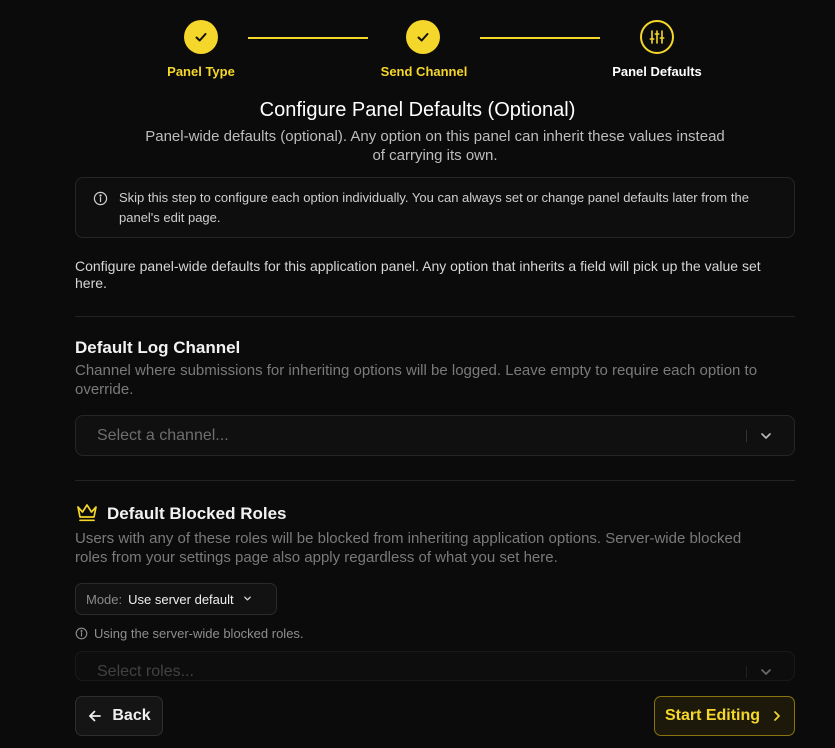 This screenshot has width=835, height=748. What do you see at coordinates (201, 37) in the screenshot?
I see `step-panel-type-check-icon` at bounding box center [201, 37].